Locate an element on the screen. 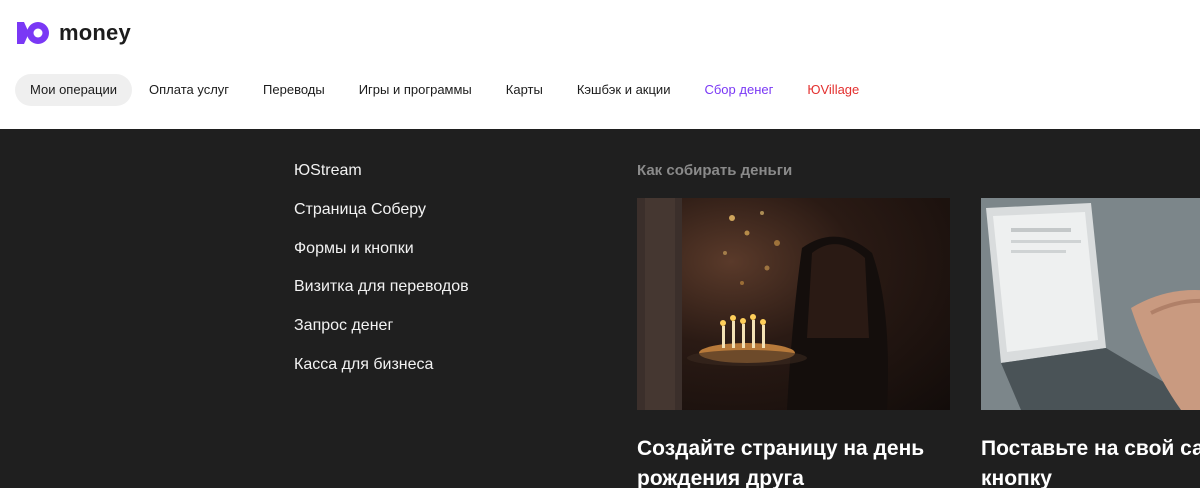 The height and width of the screenshot is (488, 1200). articles-heading: Как собирать деньги is located at coordinates (715, 170).